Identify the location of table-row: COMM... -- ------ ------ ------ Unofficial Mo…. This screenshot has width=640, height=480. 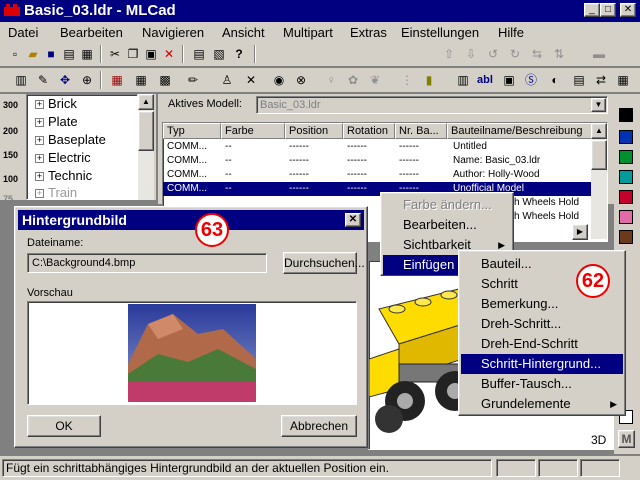
(377, 189).